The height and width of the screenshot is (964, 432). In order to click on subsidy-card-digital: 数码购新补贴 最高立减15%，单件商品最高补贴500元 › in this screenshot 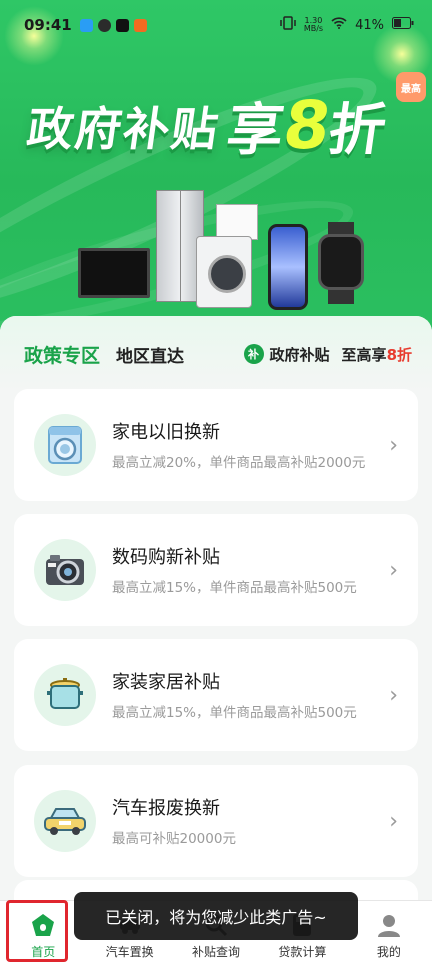, I will do `click(216, 570)`.